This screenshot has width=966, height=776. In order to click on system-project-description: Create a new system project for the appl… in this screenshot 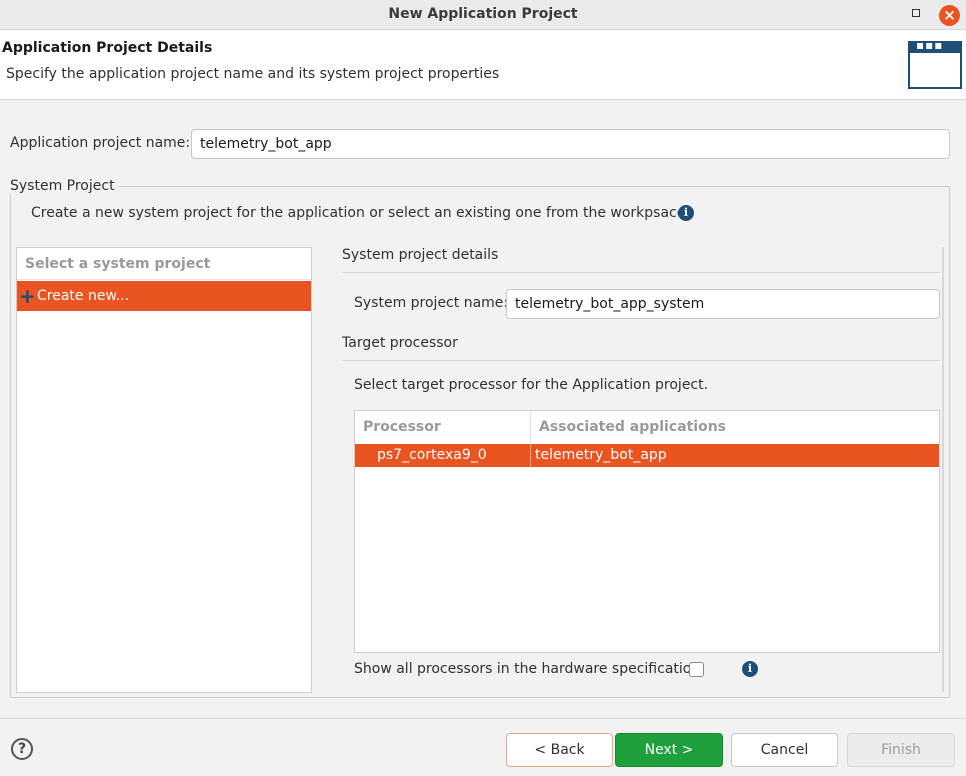, I will do `click(358, 213)`.